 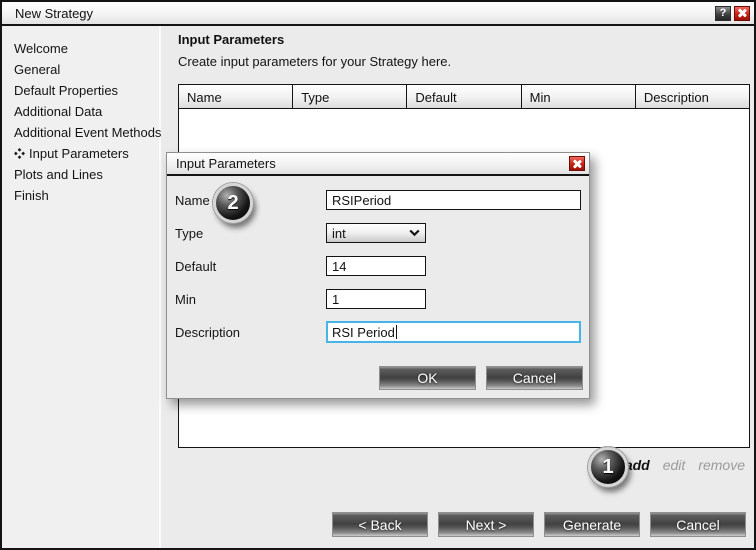 I want to click on default-field-row: Default, so click(x=378, y=266).